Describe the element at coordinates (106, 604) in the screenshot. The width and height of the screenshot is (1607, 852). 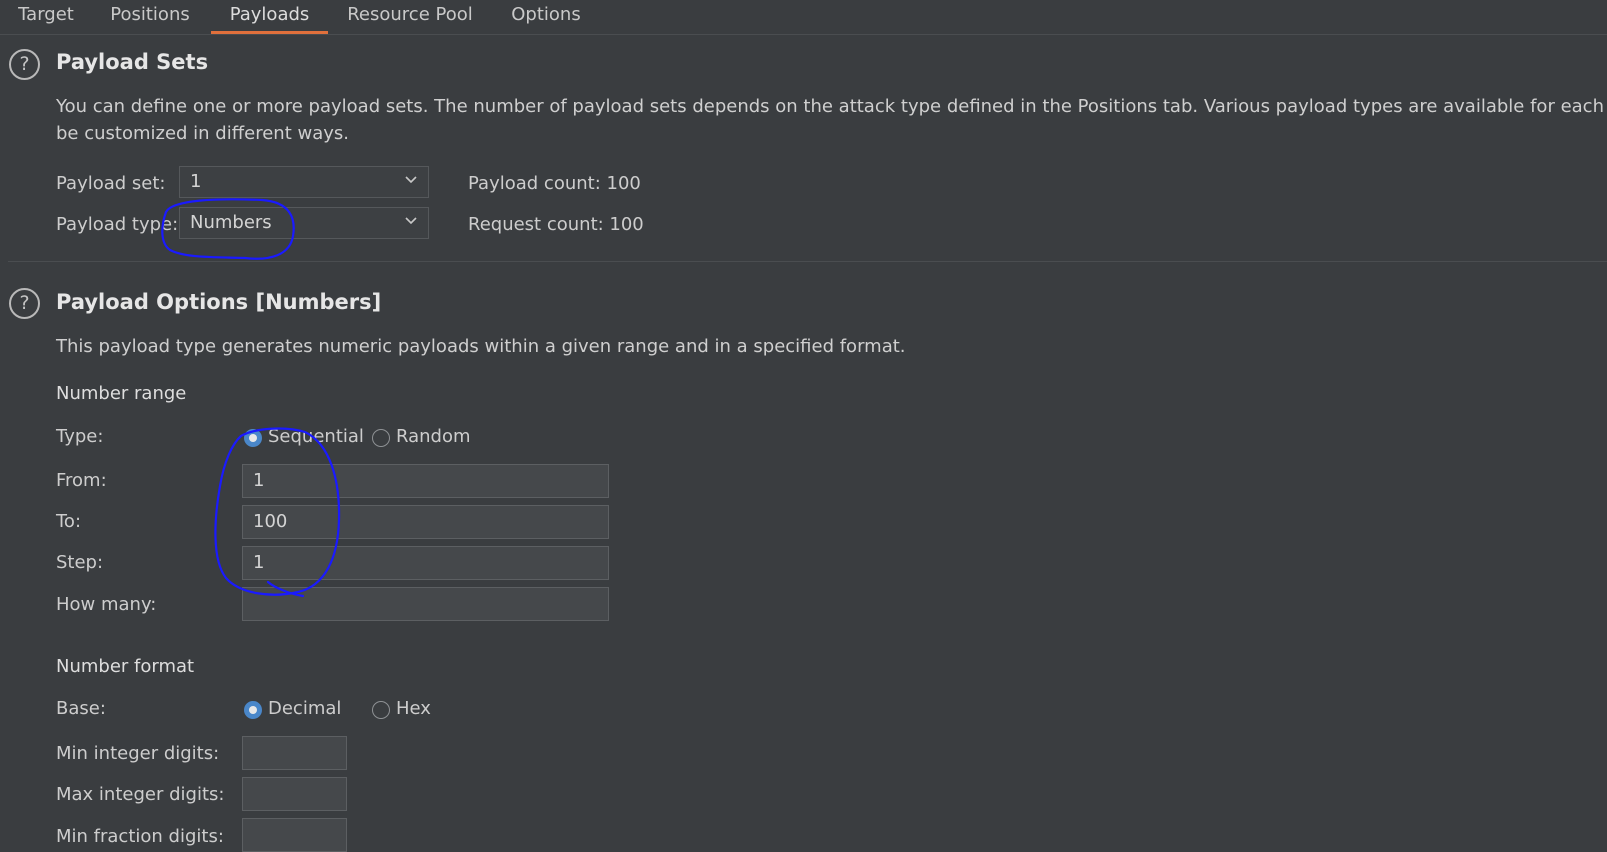
I see `how-many-label: How many:` at that location.